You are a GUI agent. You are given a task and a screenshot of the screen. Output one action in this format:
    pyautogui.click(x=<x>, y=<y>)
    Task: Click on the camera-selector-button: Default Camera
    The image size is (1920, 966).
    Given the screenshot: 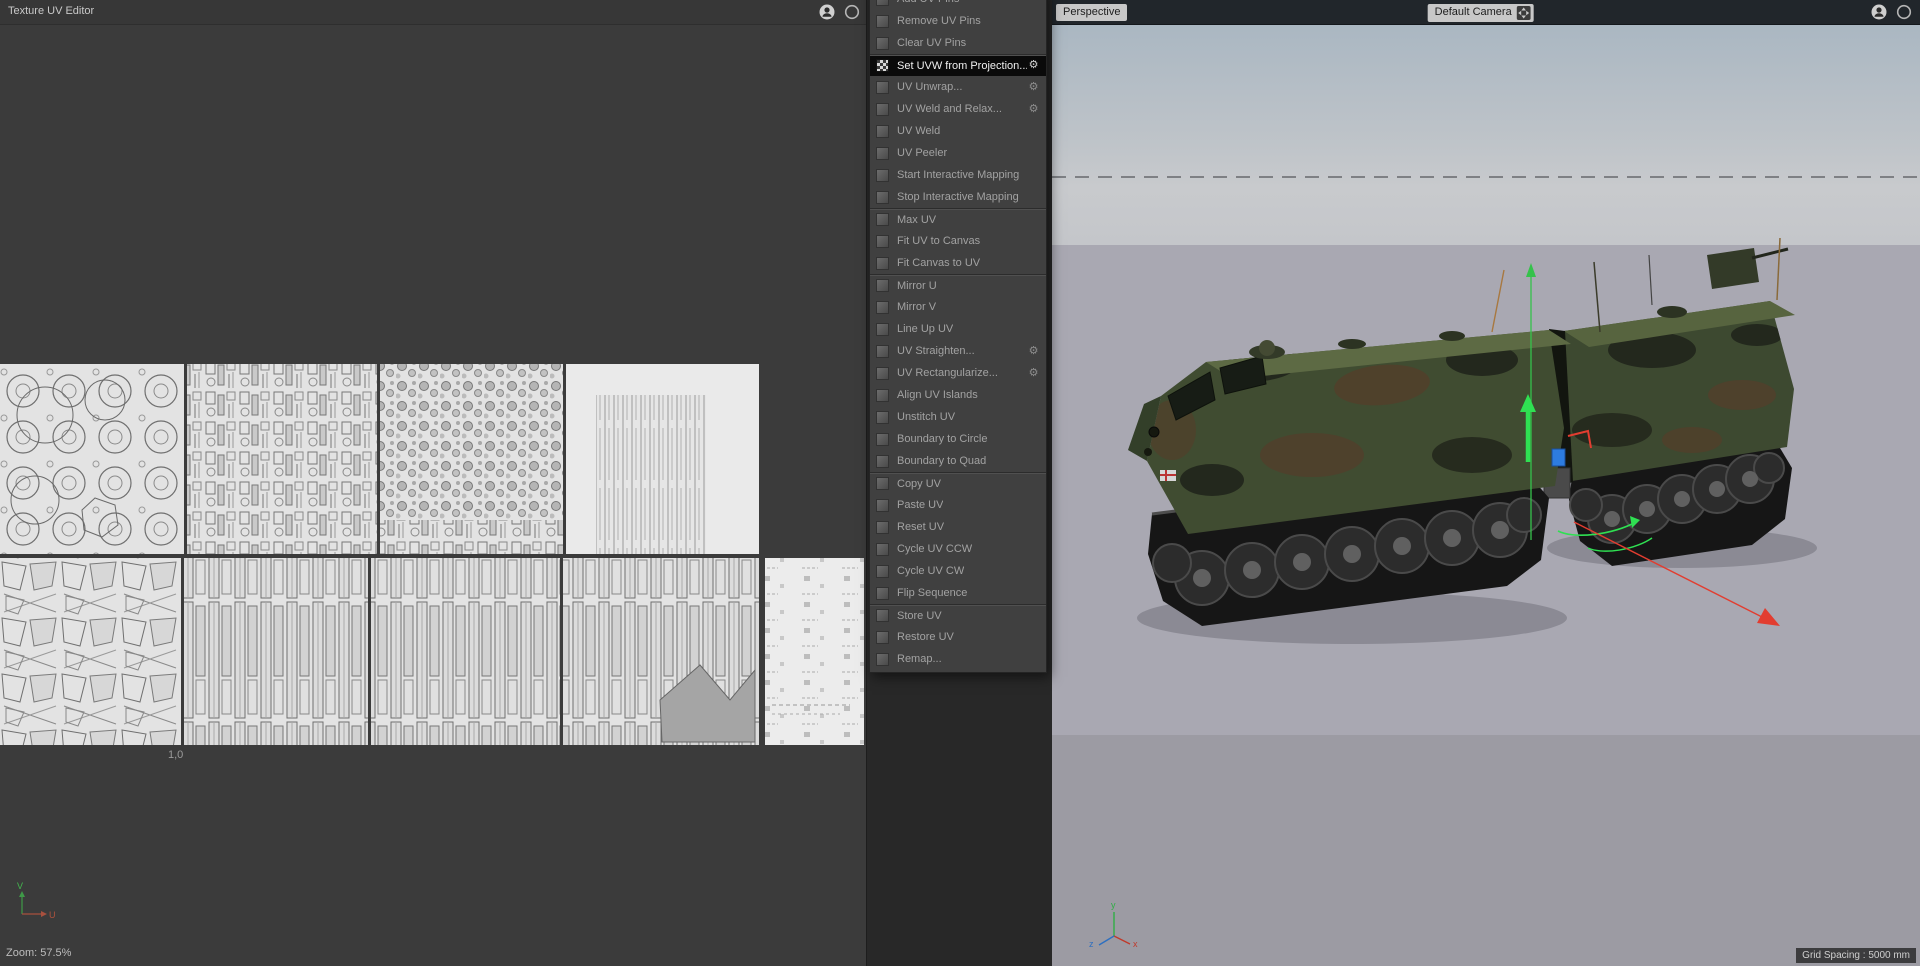 What is the action you would take?
    pyautogui.click(x=1480, y=13)
    